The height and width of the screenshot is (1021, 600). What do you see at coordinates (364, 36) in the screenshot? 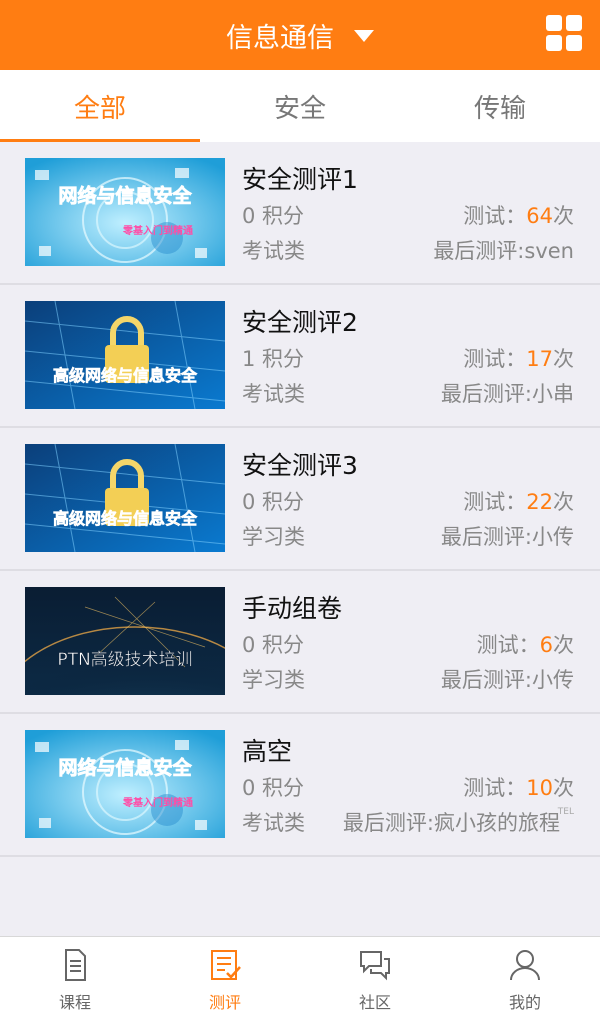
I see `dropdown-caret-icon` at bounding box center [364, 36].